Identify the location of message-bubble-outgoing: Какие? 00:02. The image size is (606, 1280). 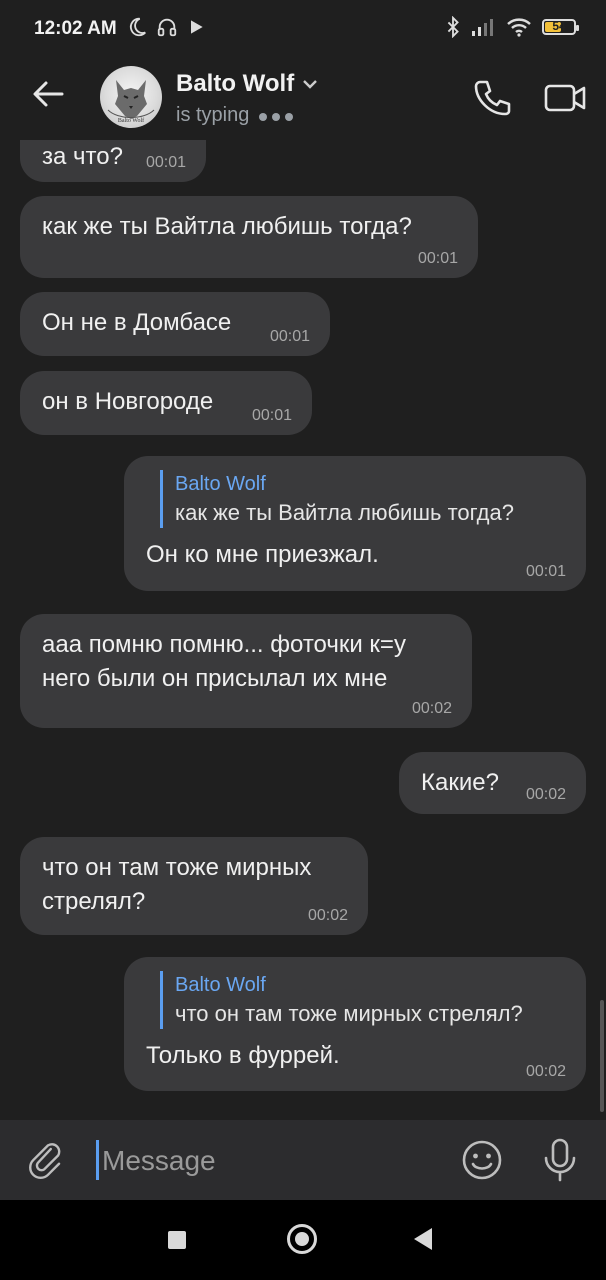
(492, 783).